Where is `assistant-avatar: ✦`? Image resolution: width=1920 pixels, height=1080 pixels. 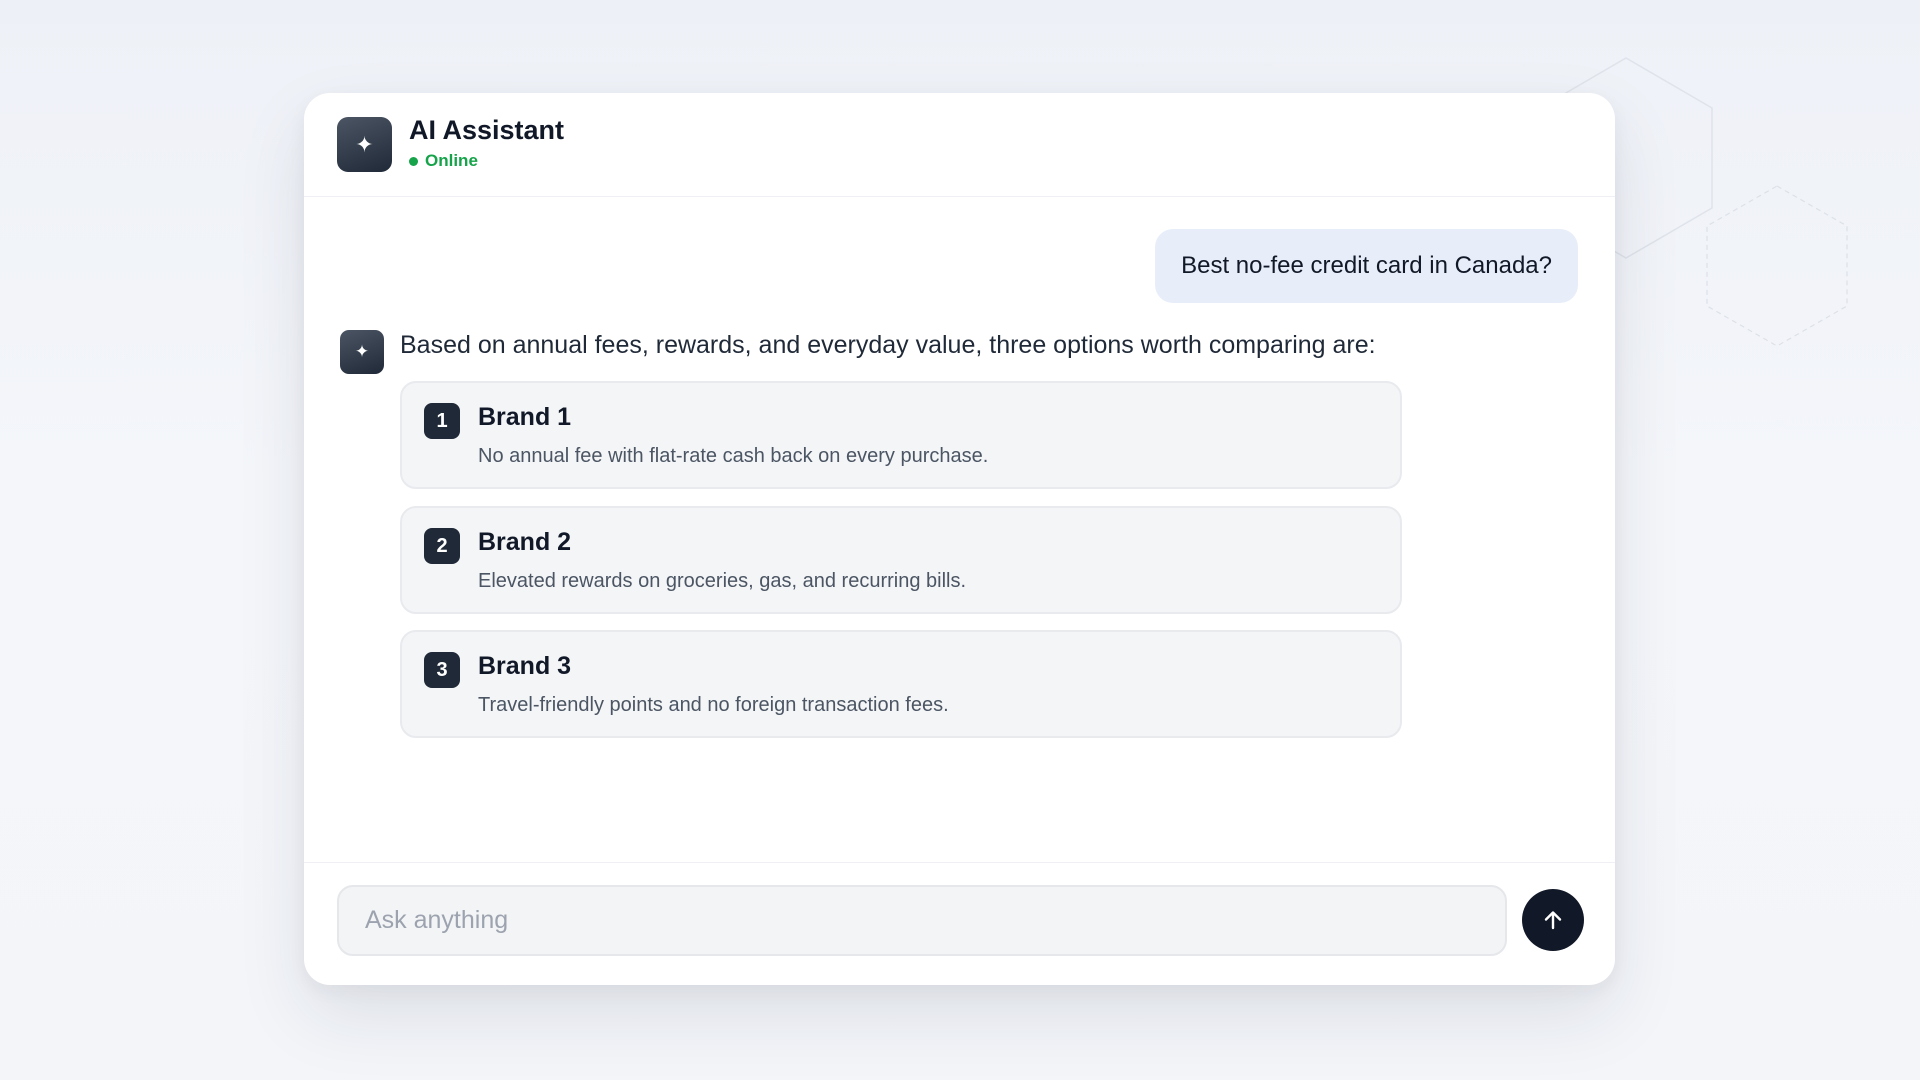 assistant-avatar: ✦ is located at coordinates (364, 144).